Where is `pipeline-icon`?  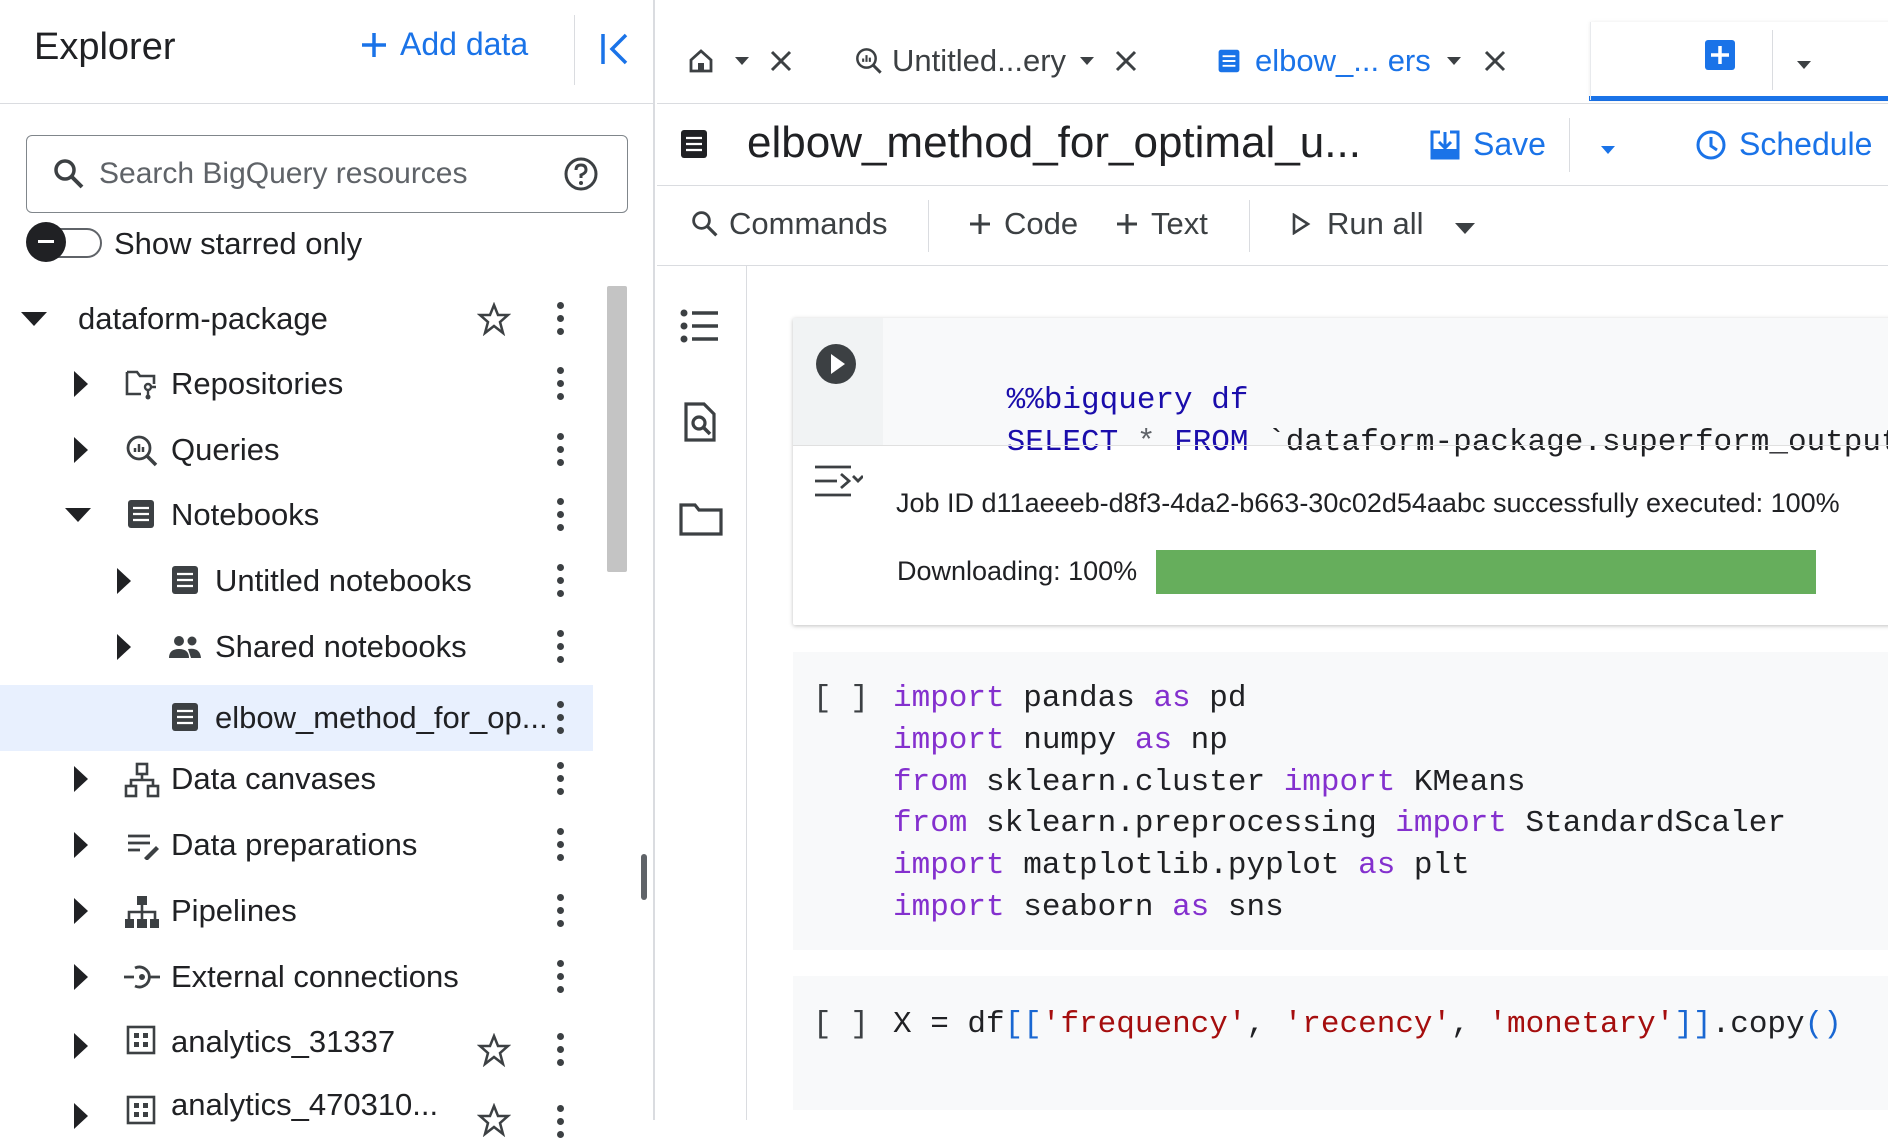 pipeline-icon is located at coordinates (142, 912).